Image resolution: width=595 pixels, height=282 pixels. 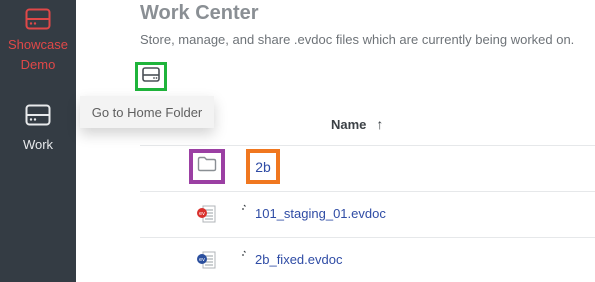 I want to click on sort-ascending-icon: ↑, so click(x=380, y=124).